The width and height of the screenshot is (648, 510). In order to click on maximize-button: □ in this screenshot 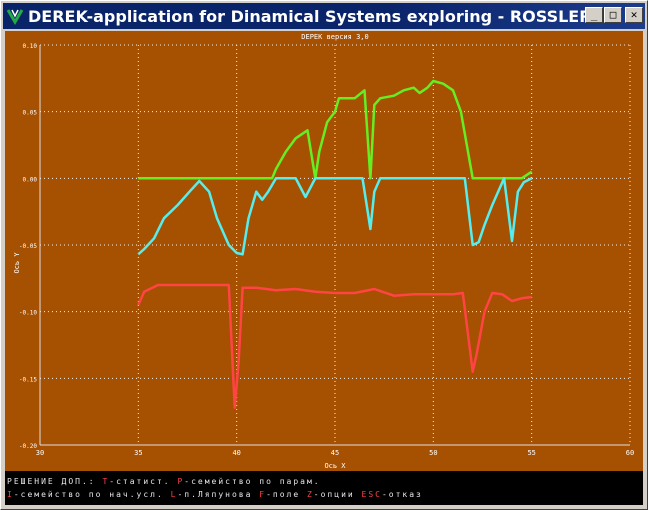, I will do `click(613, 15)`.